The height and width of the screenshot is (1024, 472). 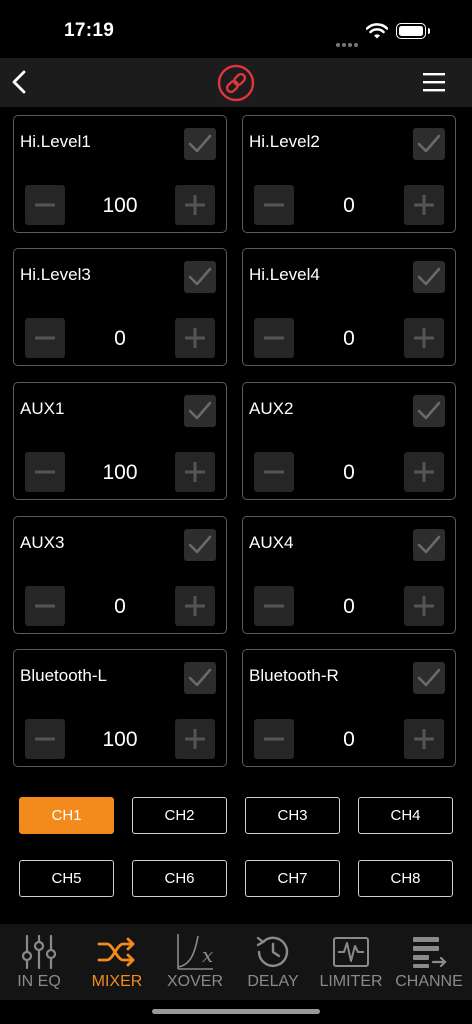 I want to click on status-bar: 17:19, so click(x=236, y=29).